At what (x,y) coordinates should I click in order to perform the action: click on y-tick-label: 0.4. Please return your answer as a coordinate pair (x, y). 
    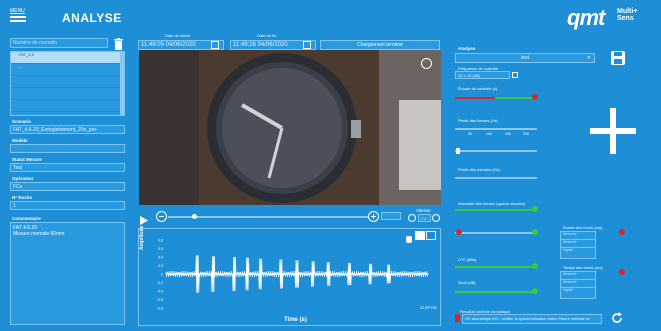
    Looking at the image, I should click on (160, 258).